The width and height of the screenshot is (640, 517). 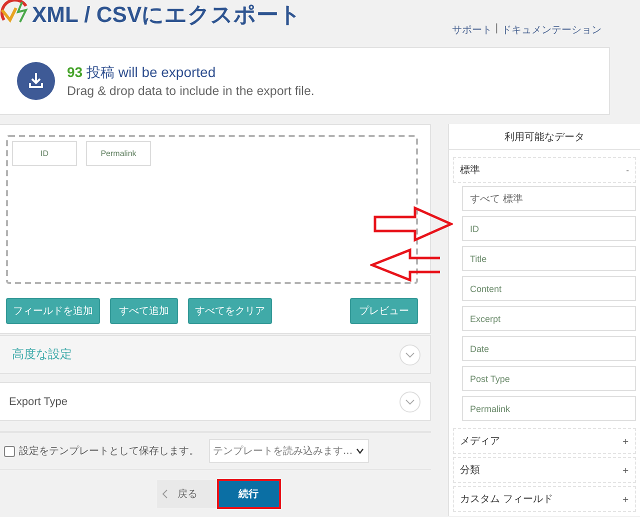 What do you see at coordinates (215, 354) in the screenshot?
I see `section-header: 高度な設定` at bounding box center [215, 354].